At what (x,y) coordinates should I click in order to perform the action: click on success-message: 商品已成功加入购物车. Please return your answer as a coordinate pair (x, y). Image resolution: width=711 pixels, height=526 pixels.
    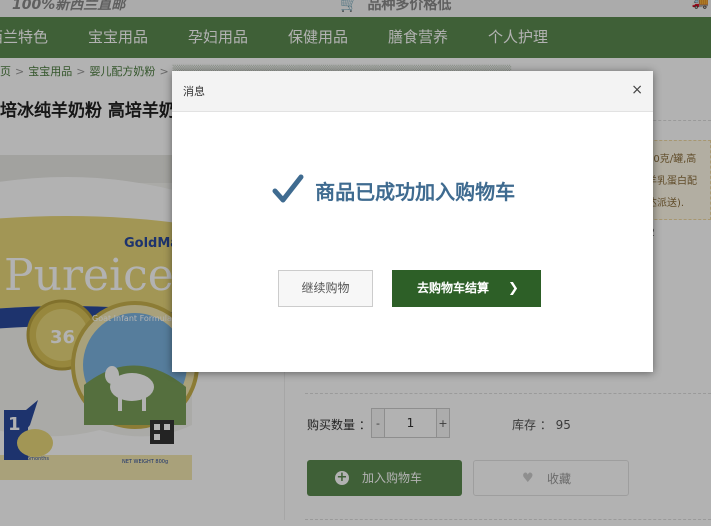
    Looking at the image, I should click on (393, 191).